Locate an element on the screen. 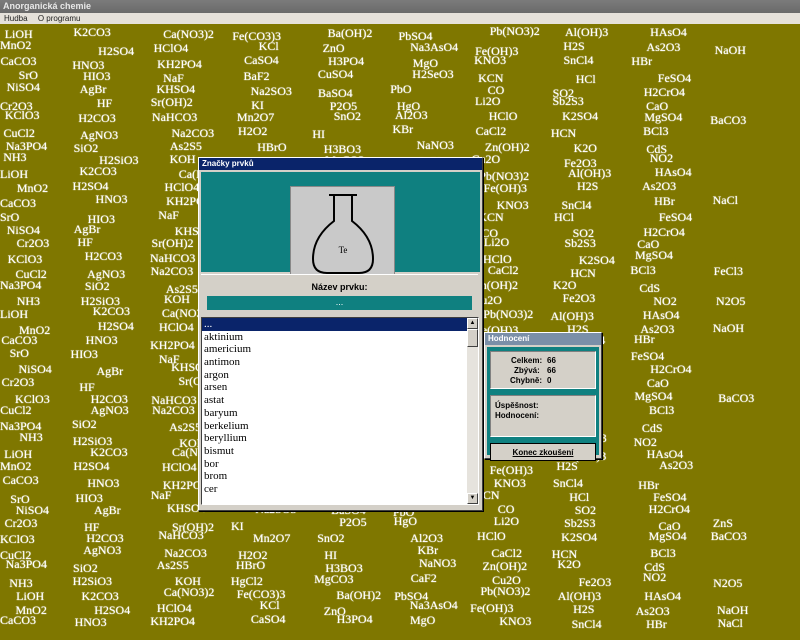  symbol-area: Te is located at coordinates (340, 229).